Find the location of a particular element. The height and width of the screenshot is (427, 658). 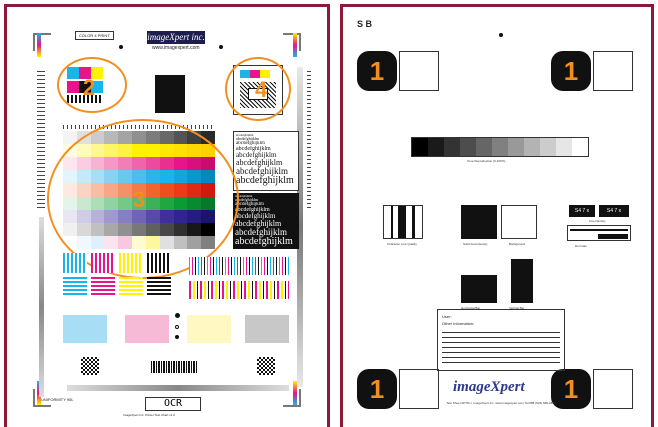

vertical-bar-patch is located at coordinates (522, 281).